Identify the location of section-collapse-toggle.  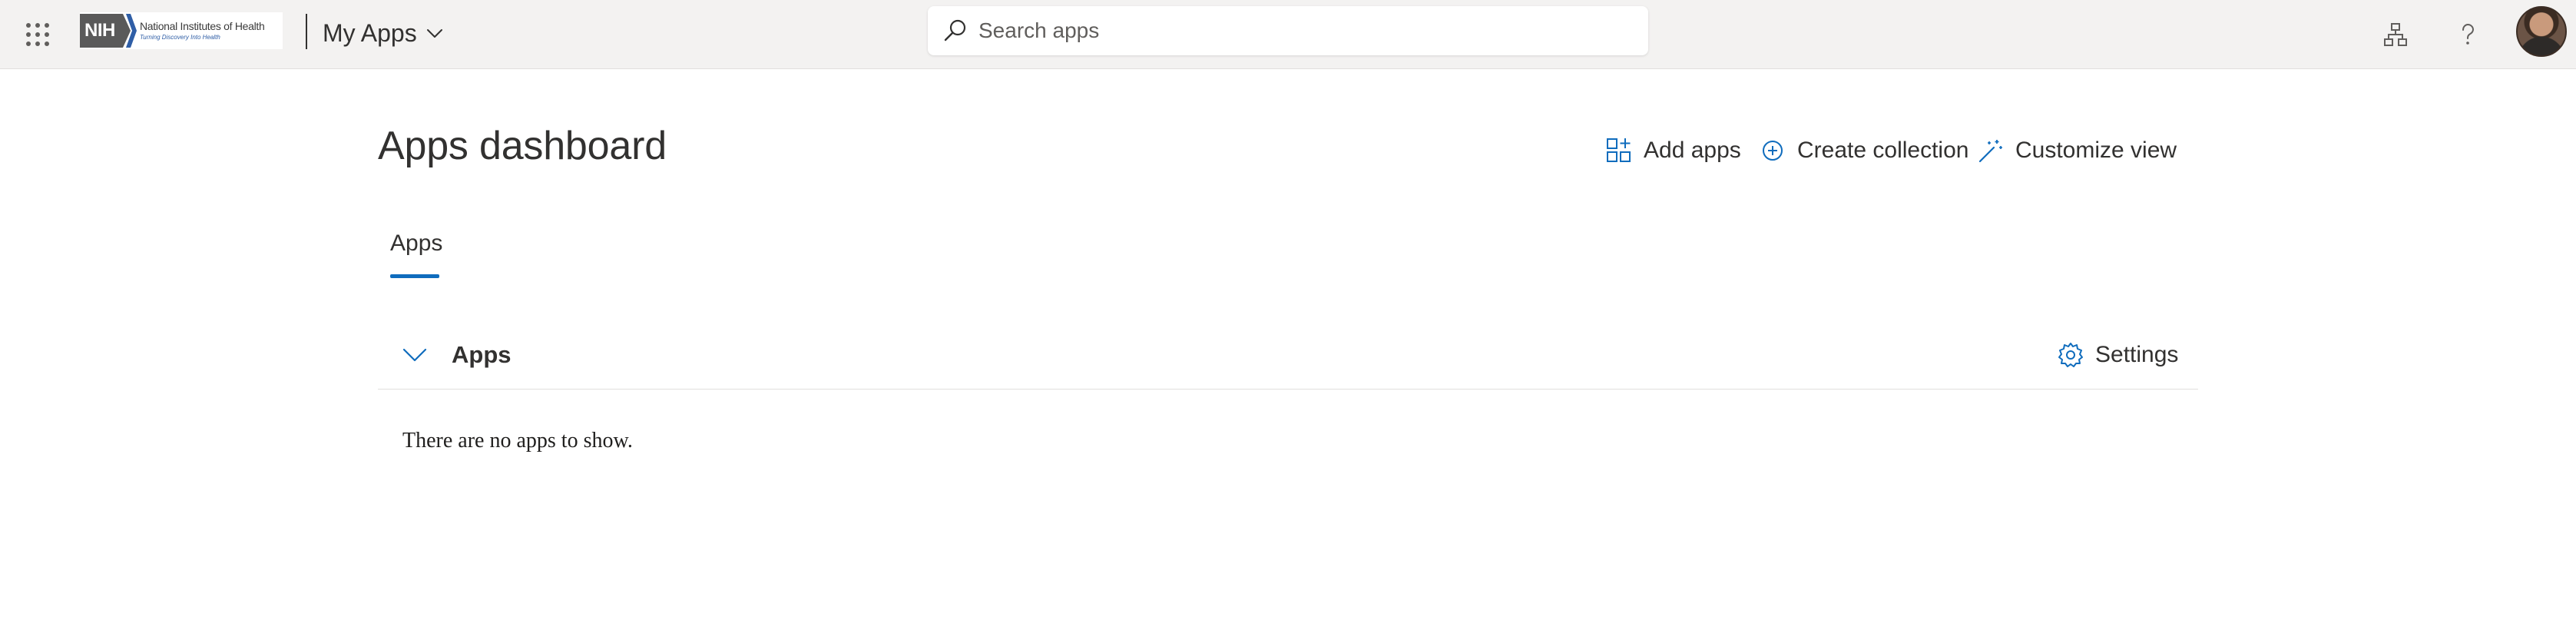
(414, 355).